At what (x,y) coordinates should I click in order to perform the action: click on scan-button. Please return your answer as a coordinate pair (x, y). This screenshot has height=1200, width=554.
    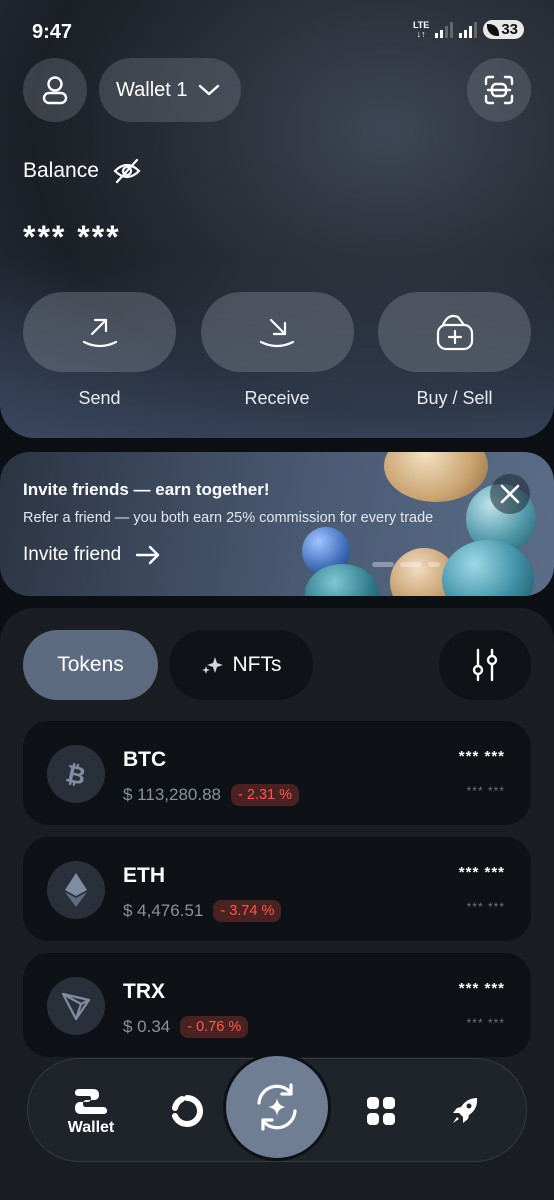
    Looking at the image, I should click on (499, 90).